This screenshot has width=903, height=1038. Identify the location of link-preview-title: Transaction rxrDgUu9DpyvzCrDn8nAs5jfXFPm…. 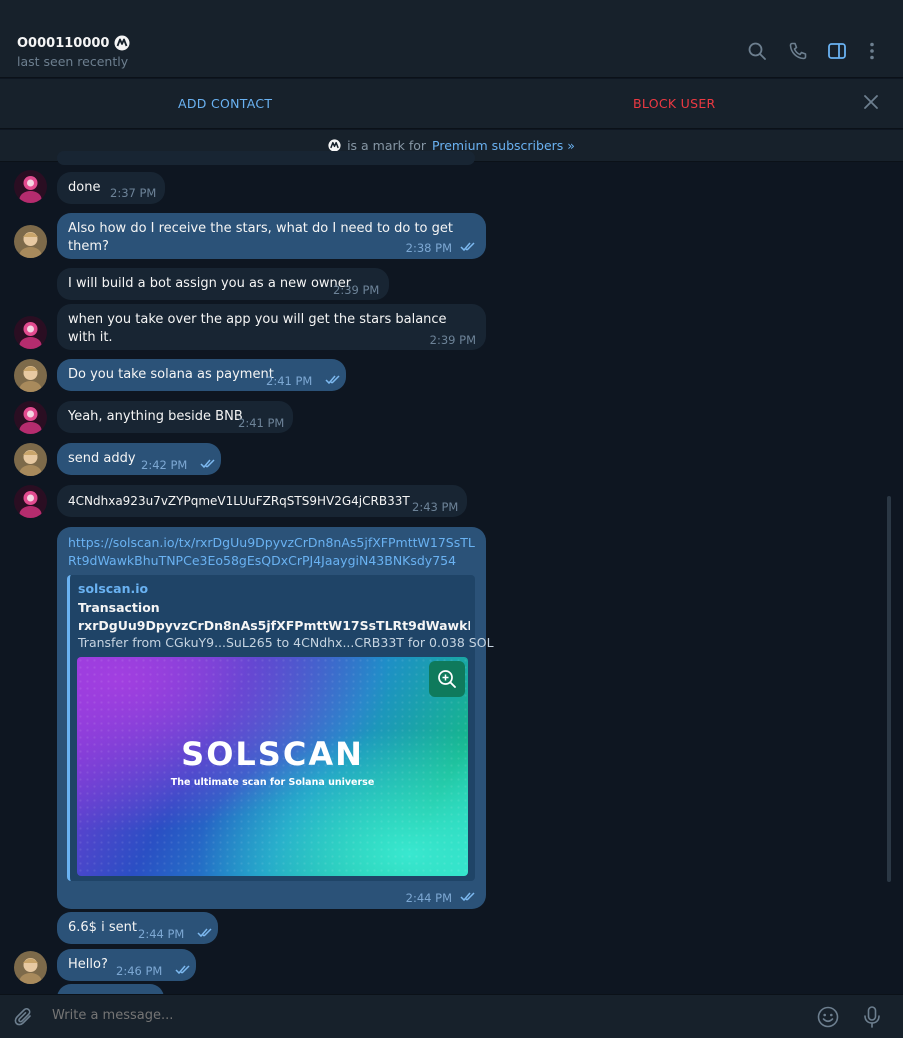
(274, 617).